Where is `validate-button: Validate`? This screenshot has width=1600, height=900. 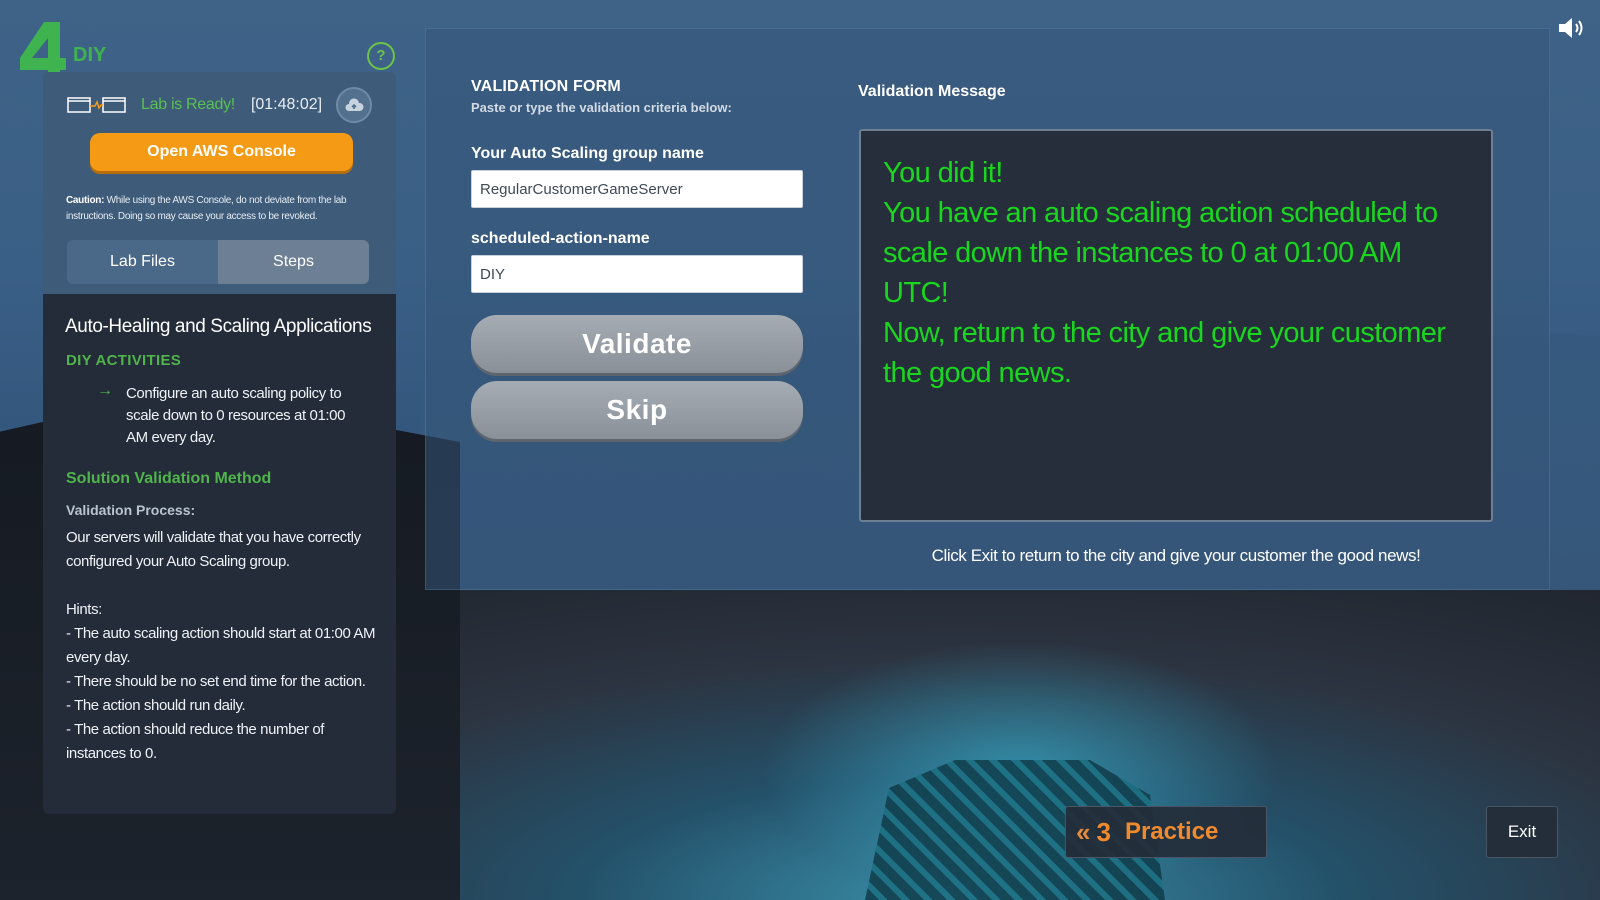
validate-button: Validate is located at coordinates (637, 344).